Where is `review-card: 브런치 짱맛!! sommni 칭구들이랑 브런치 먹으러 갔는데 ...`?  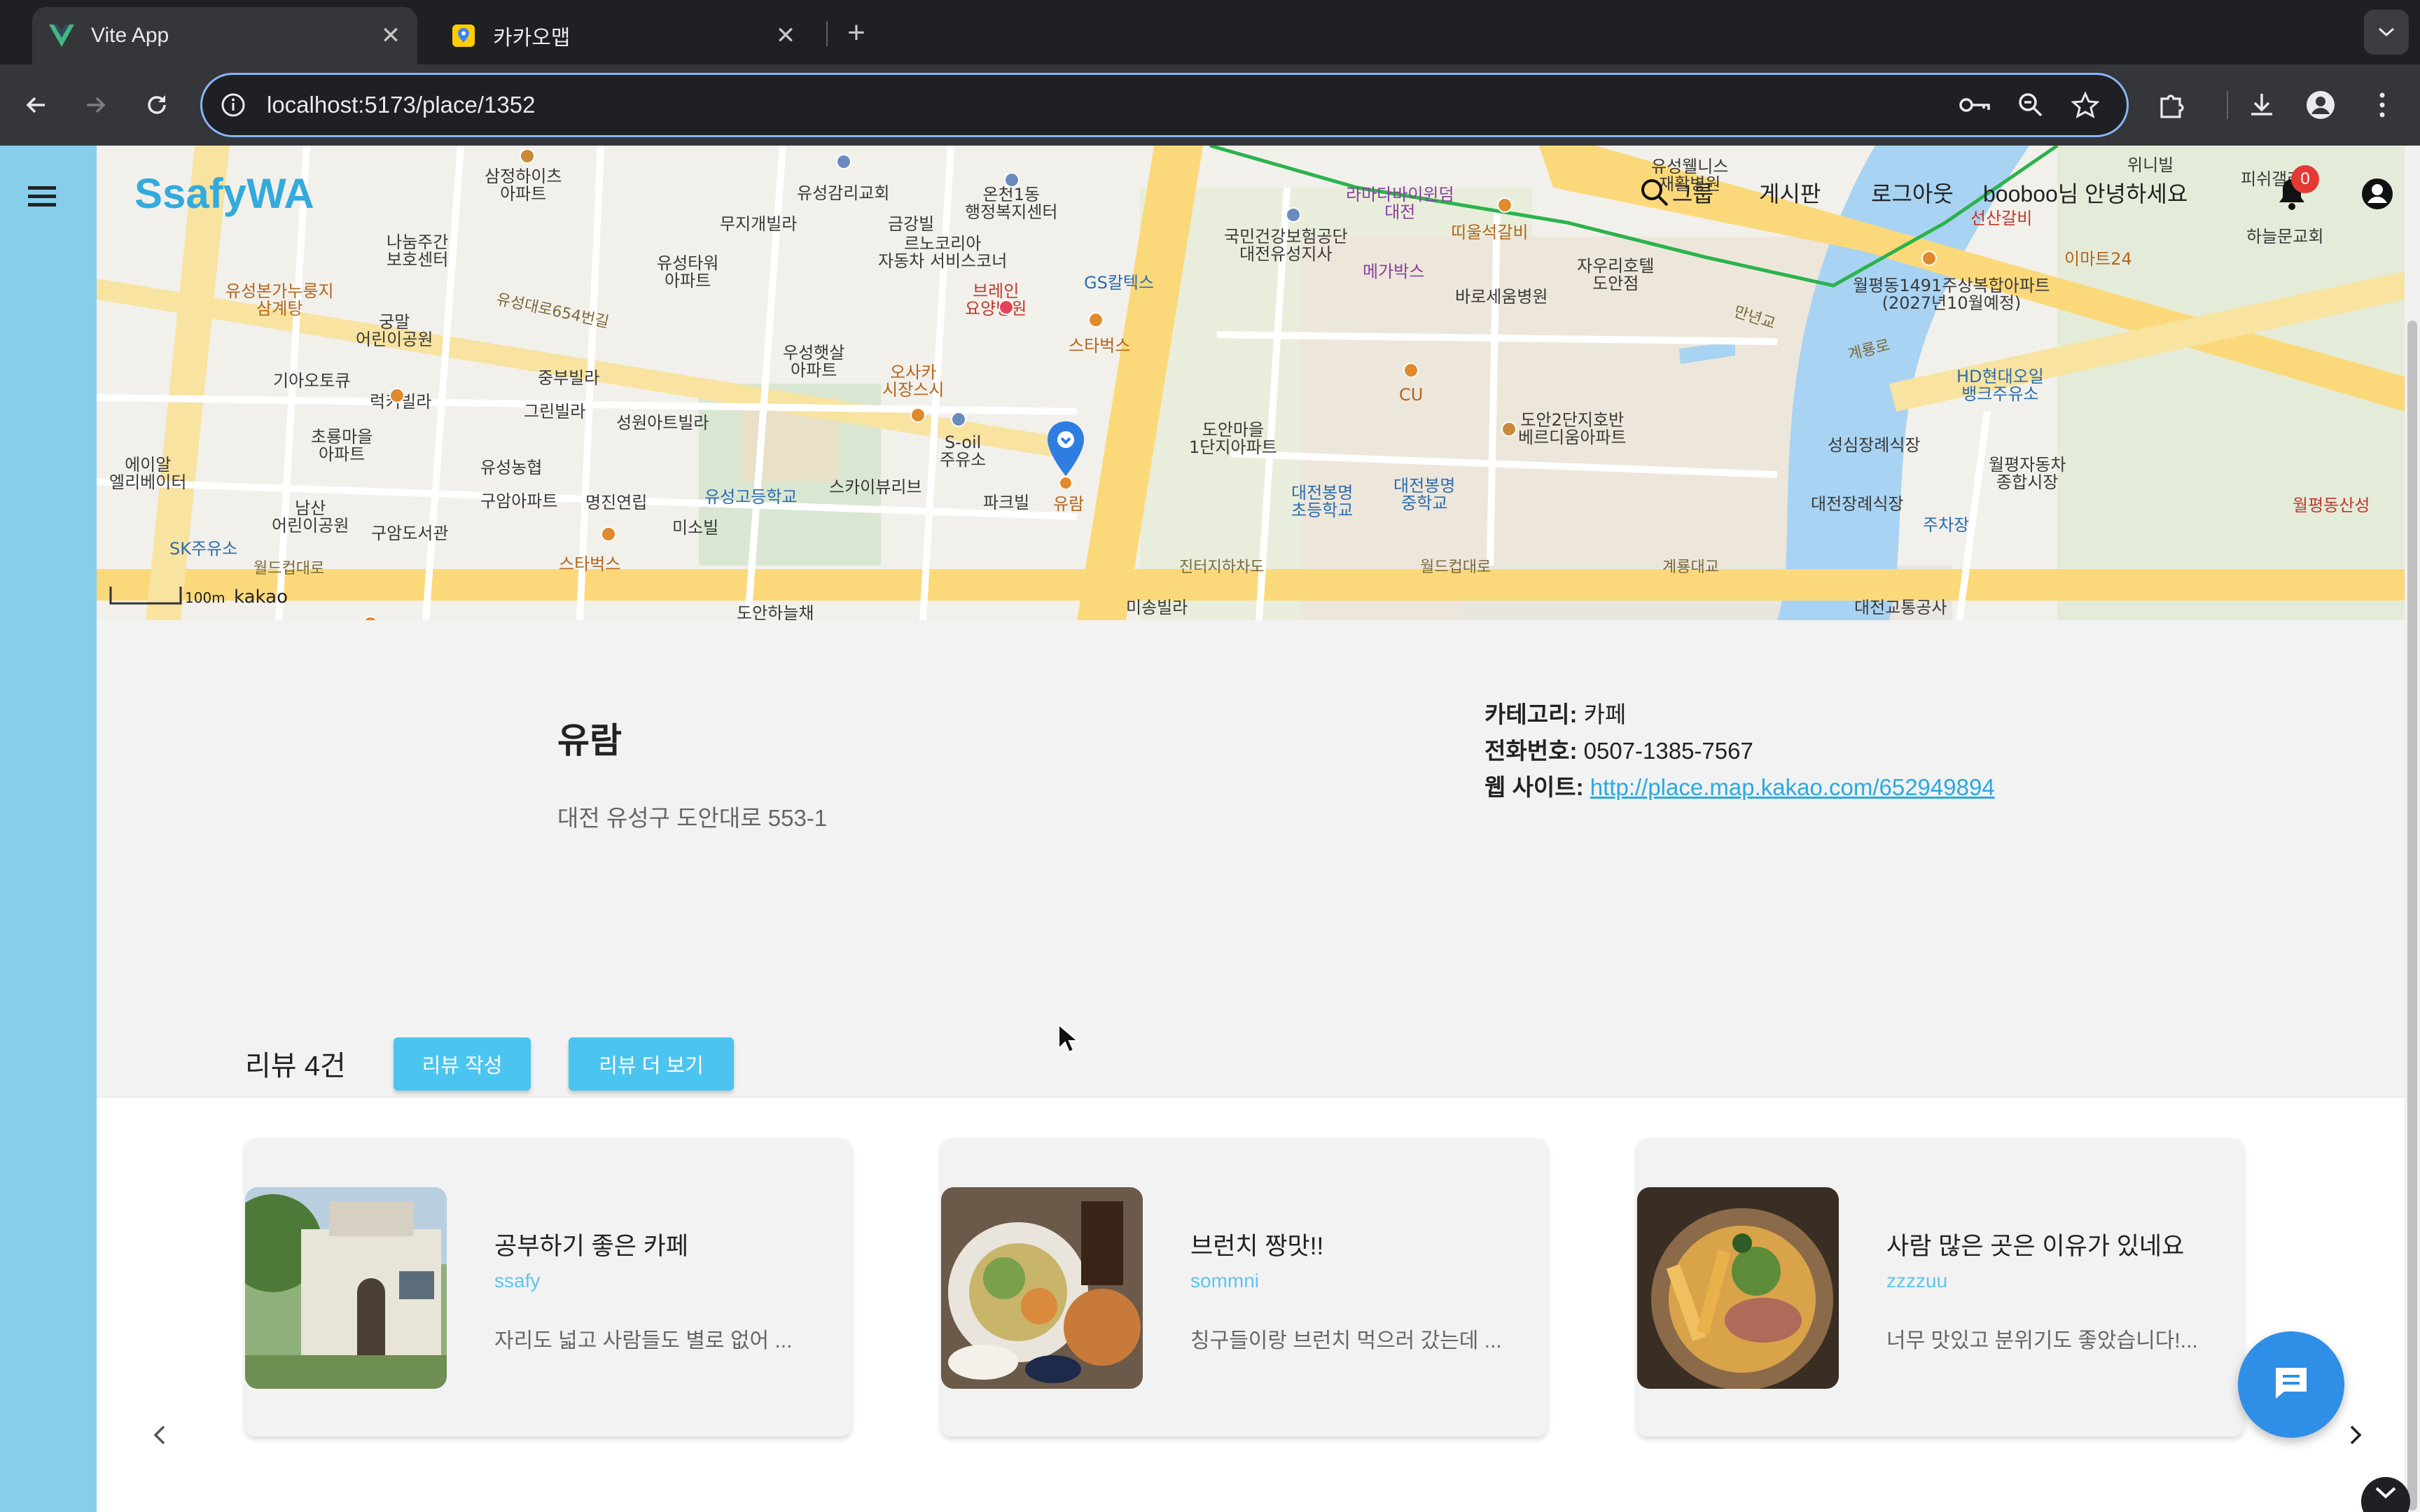
review-card: 브런치 짱맛!! sommni 칭구들이랑 브런치 먹으러 갔는데 ... is located at coordinates (1244, 1287).